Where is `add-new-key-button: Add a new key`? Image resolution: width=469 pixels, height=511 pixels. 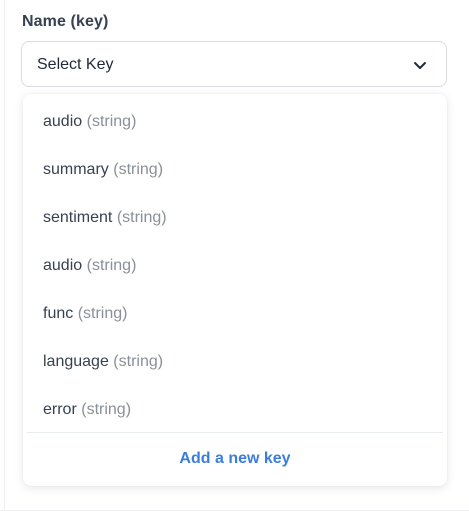 add-new-key-button: Add a new key is located at coordinates (235, 459).